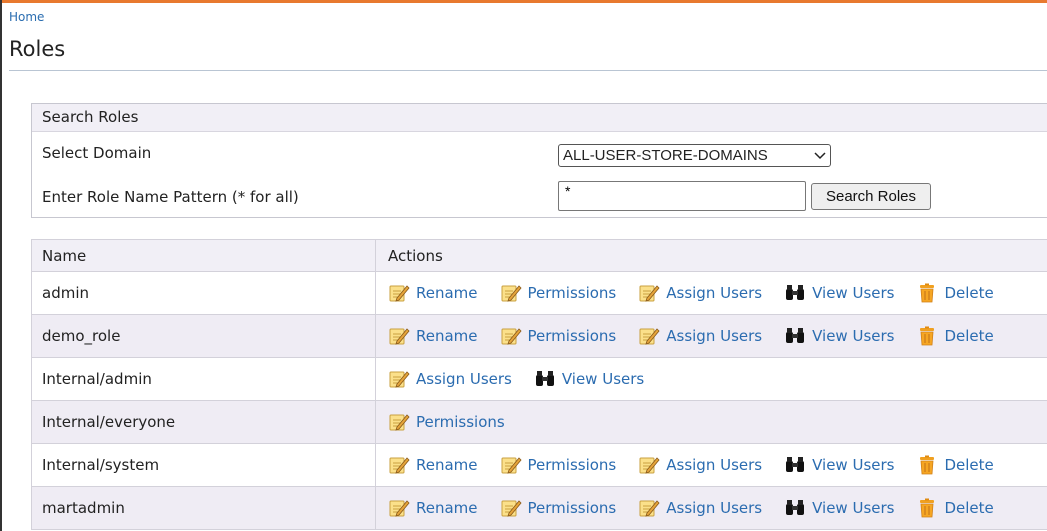 The image size is (1047, 531). Describe the element at coordinates (711, 422) in the screenshot. I see `role-actions-cell: Permissions` at that location.